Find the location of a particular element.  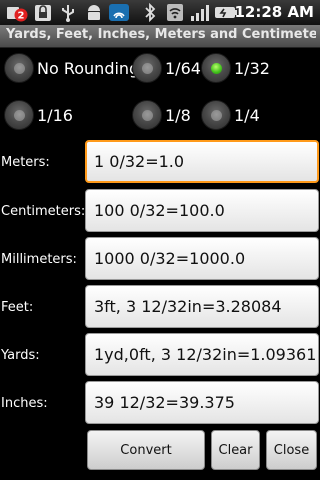

wifi-icon is located at coordinates (175, 12).